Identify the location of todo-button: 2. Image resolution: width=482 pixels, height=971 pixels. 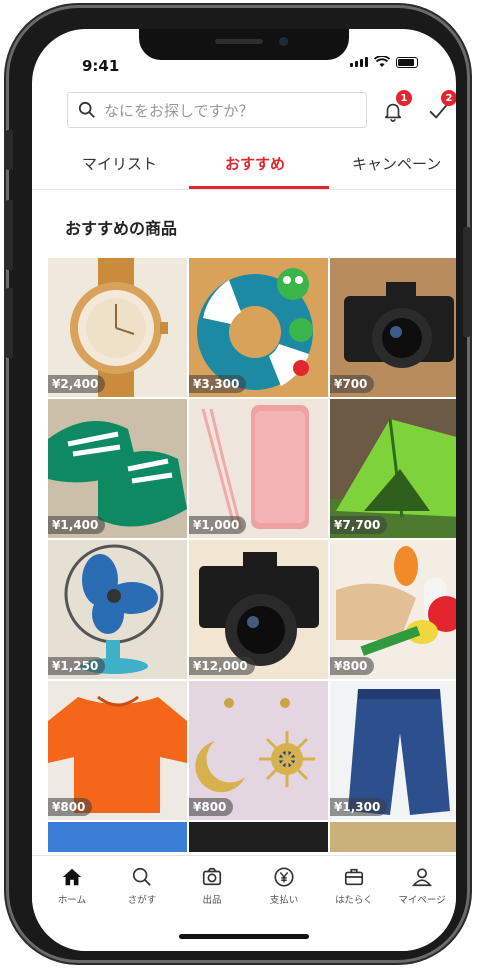
(439, 108).